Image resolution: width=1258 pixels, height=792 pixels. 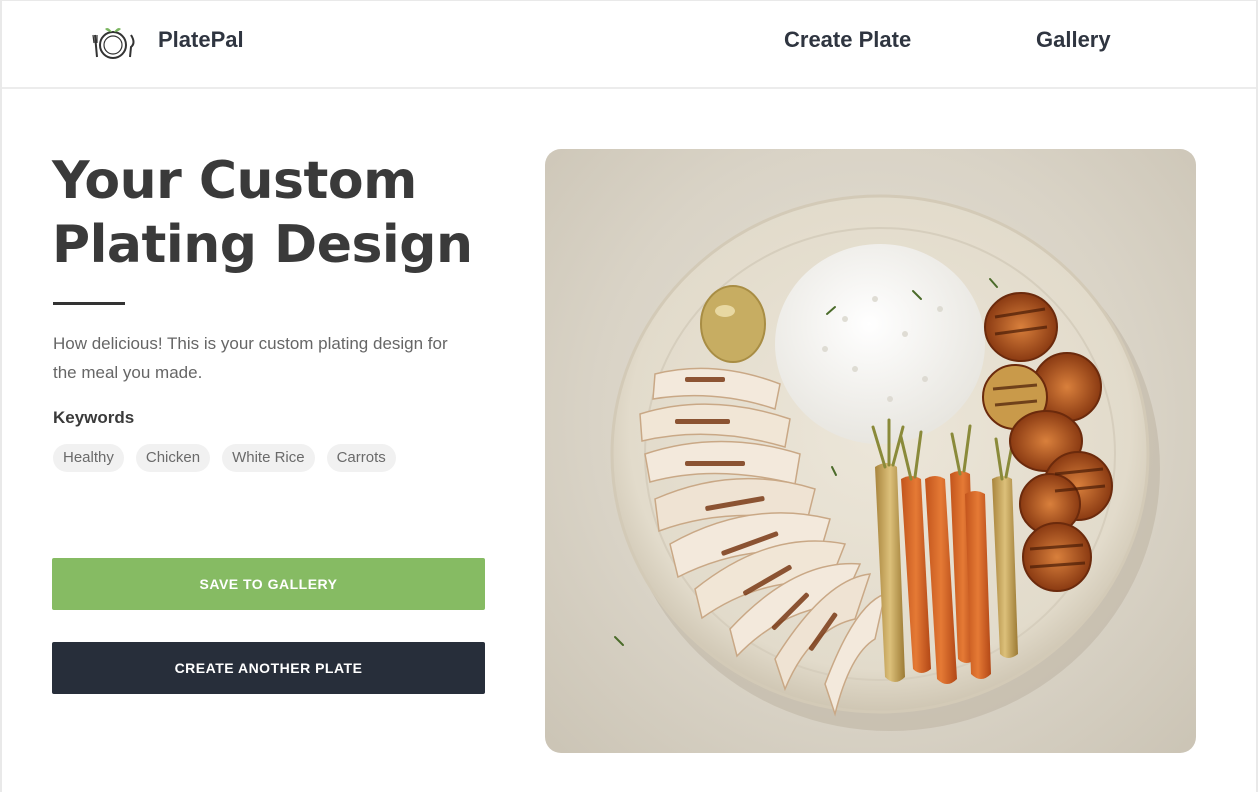 I want to click on keyword-chips: Healthy Chicken White Rice Carrots, so click(x=224, y=458).